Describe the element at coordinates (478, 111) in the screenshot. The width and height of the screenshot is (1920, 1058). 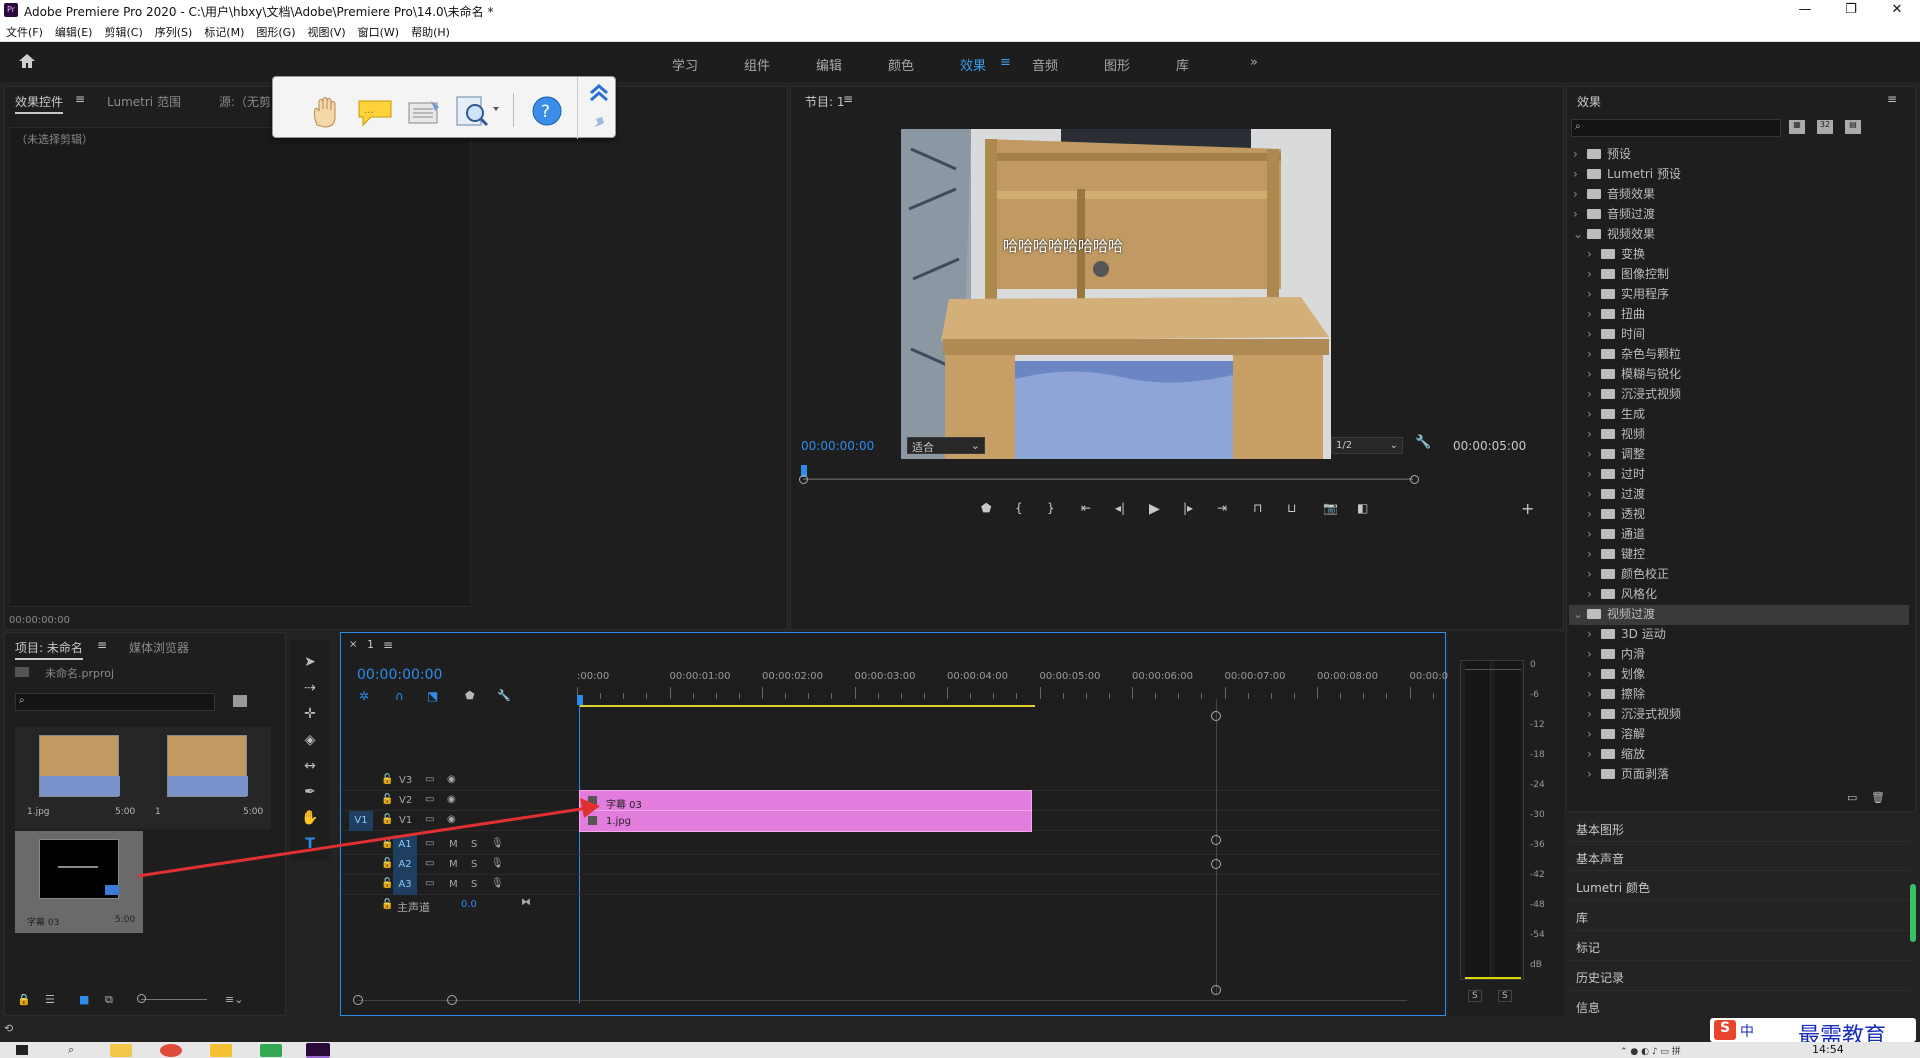
I see `zoom-search-icon` at that location.